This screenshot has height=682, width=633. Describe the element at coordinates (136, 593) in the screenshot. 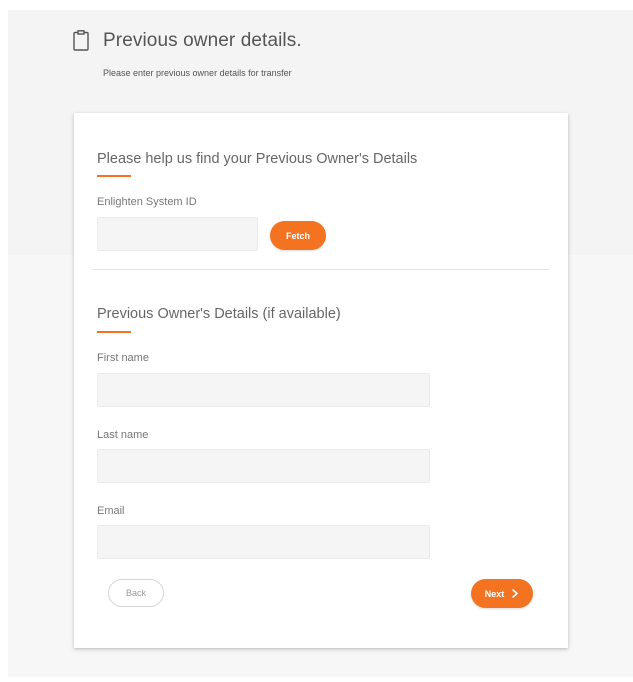

I see `back-button: Back` at that location.